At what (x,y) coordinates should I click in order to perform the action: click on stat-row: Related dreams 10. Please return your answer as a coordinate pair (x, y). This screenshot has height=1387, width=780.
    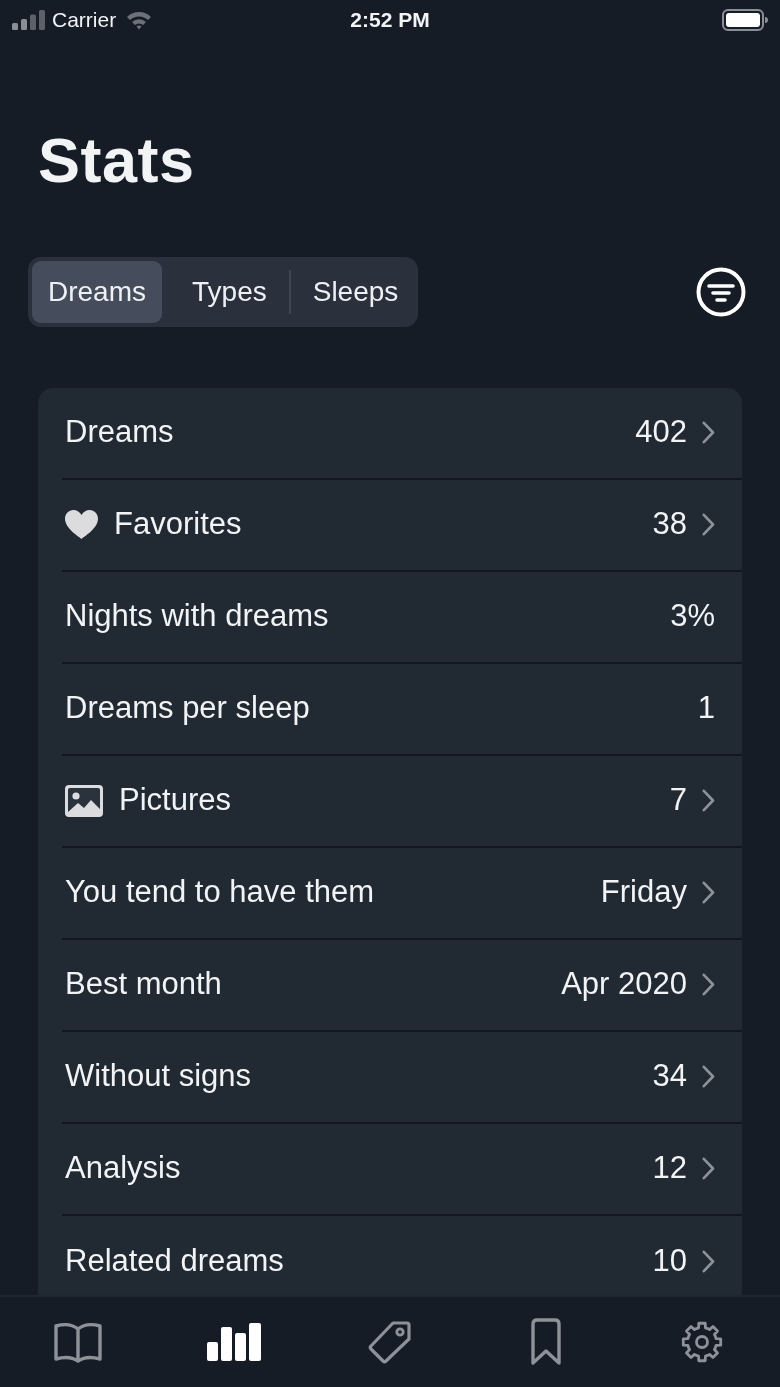
    Looking at the image, I should click on (402, 1255).